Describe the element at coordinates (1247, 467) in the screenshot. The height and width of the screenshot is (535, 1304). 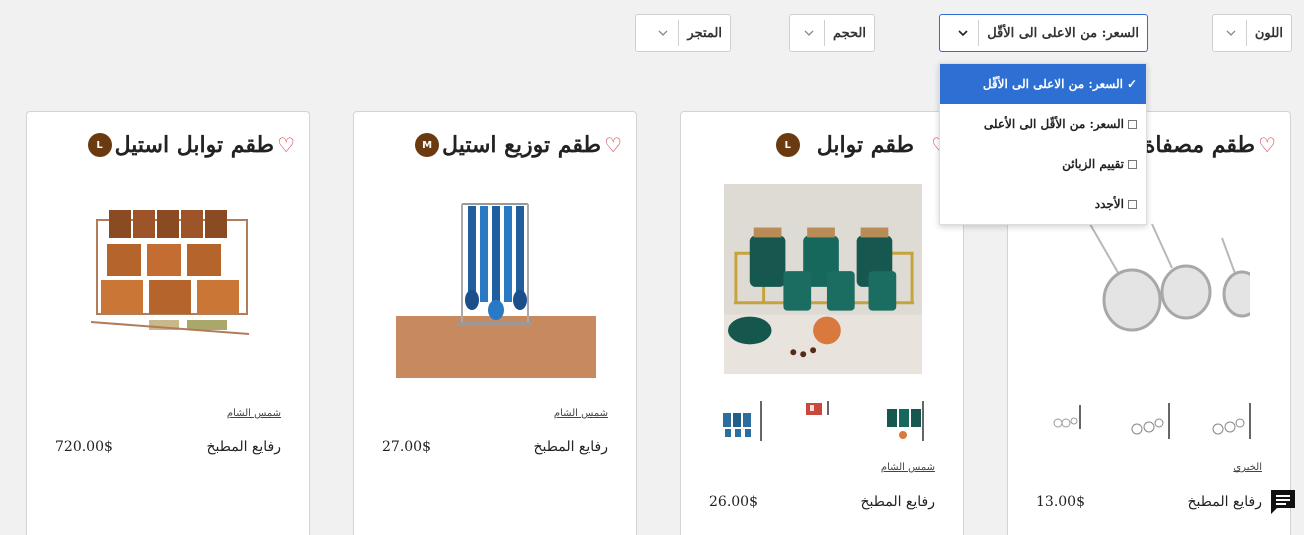
I see `store-link: الخيري` at that location.